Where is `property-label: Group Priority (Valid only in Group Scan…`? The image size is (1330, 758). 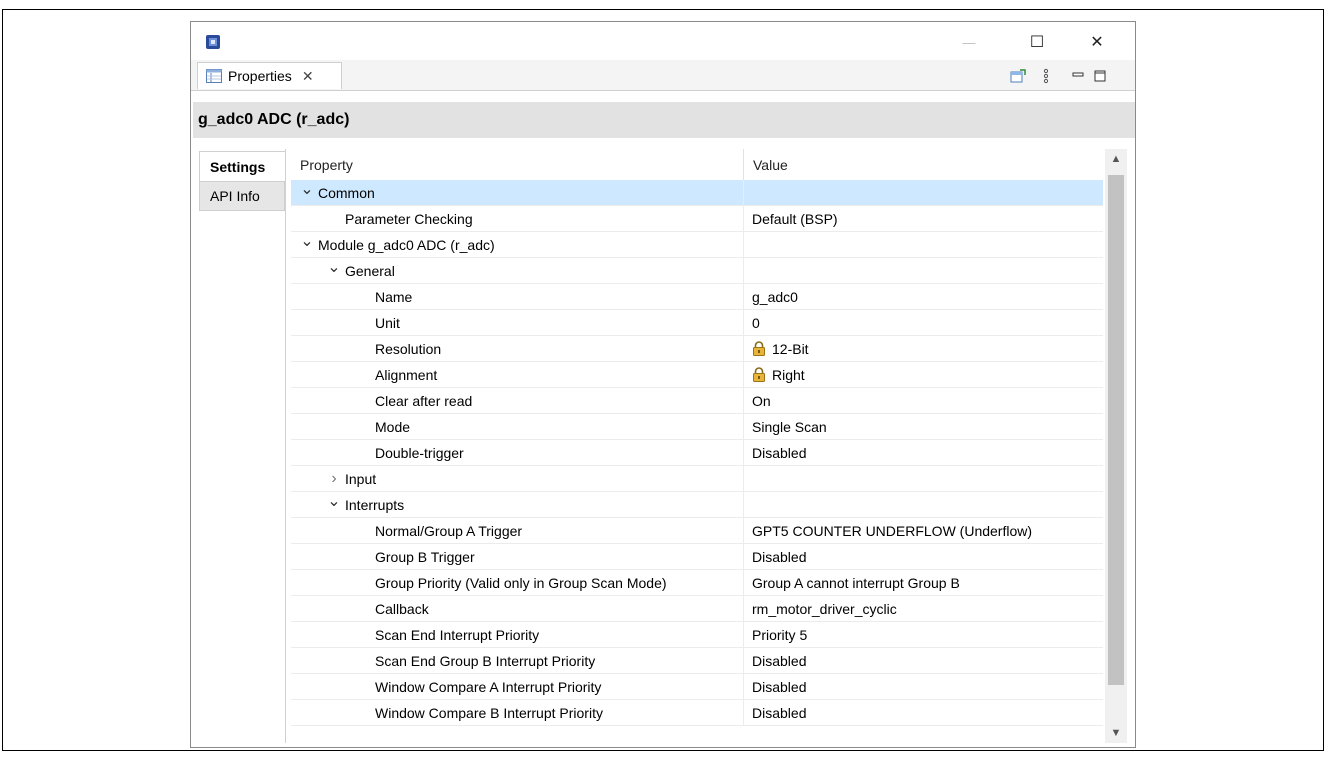 property-label: Group Priority (Valid only in Group Scan… is located at coordinates (521, 582).